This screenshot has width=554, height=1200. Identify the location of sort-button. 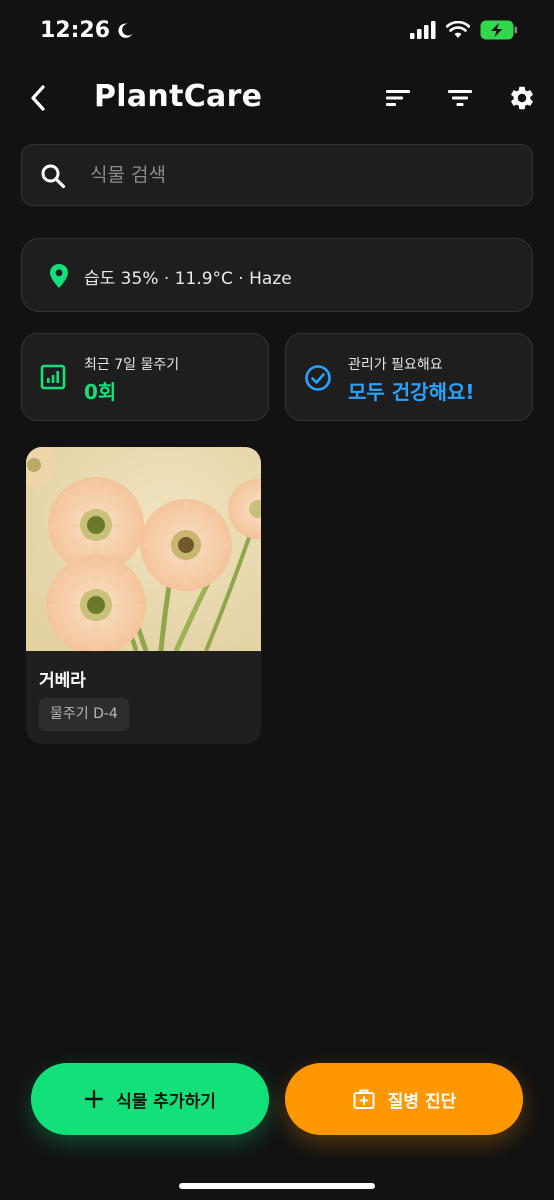
(398, 98).